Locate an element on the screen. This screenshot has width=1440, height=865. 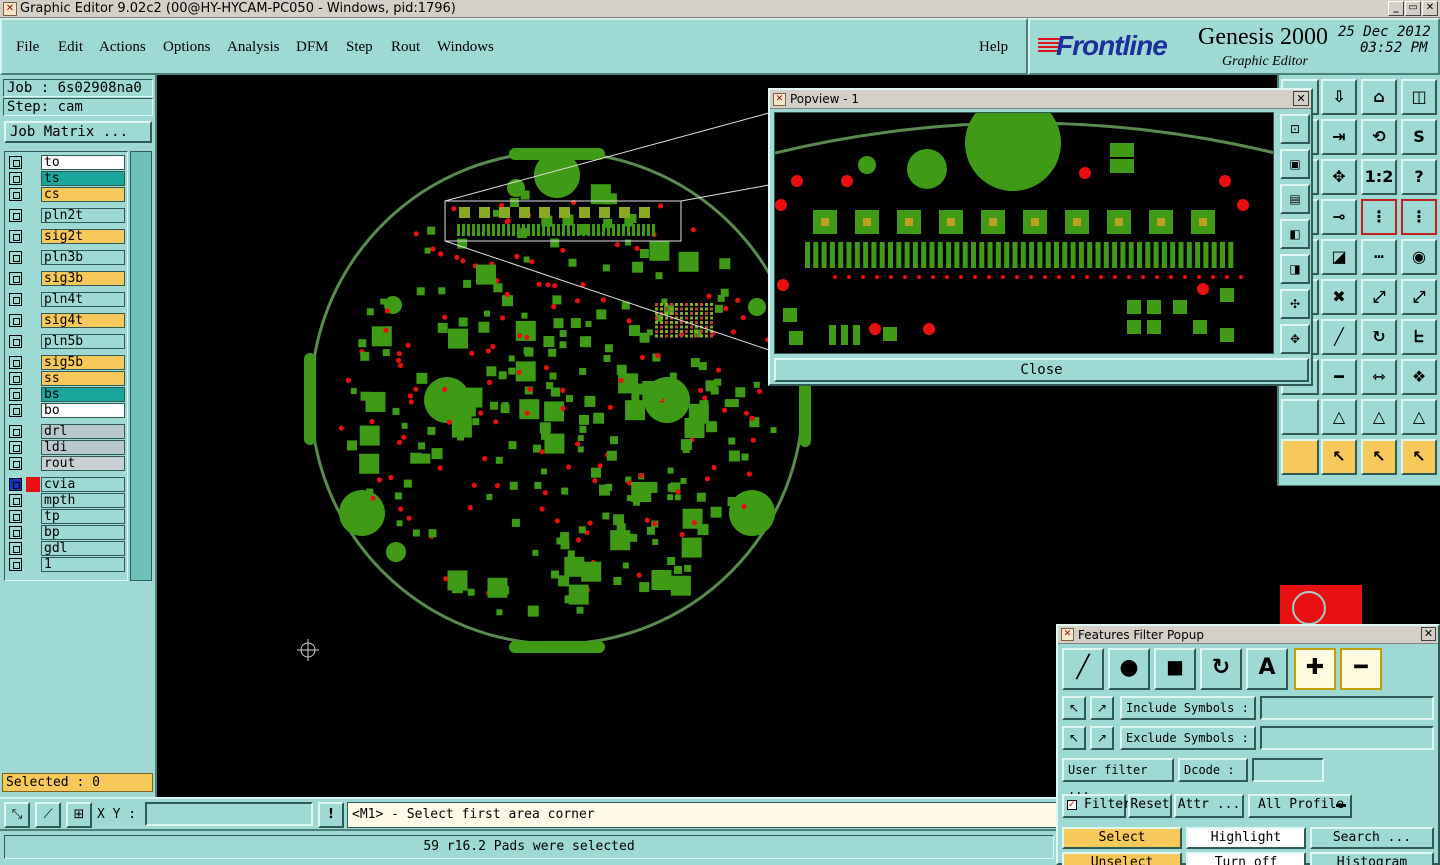
target-icon: ◉ is located at coordinates (1419, 257).